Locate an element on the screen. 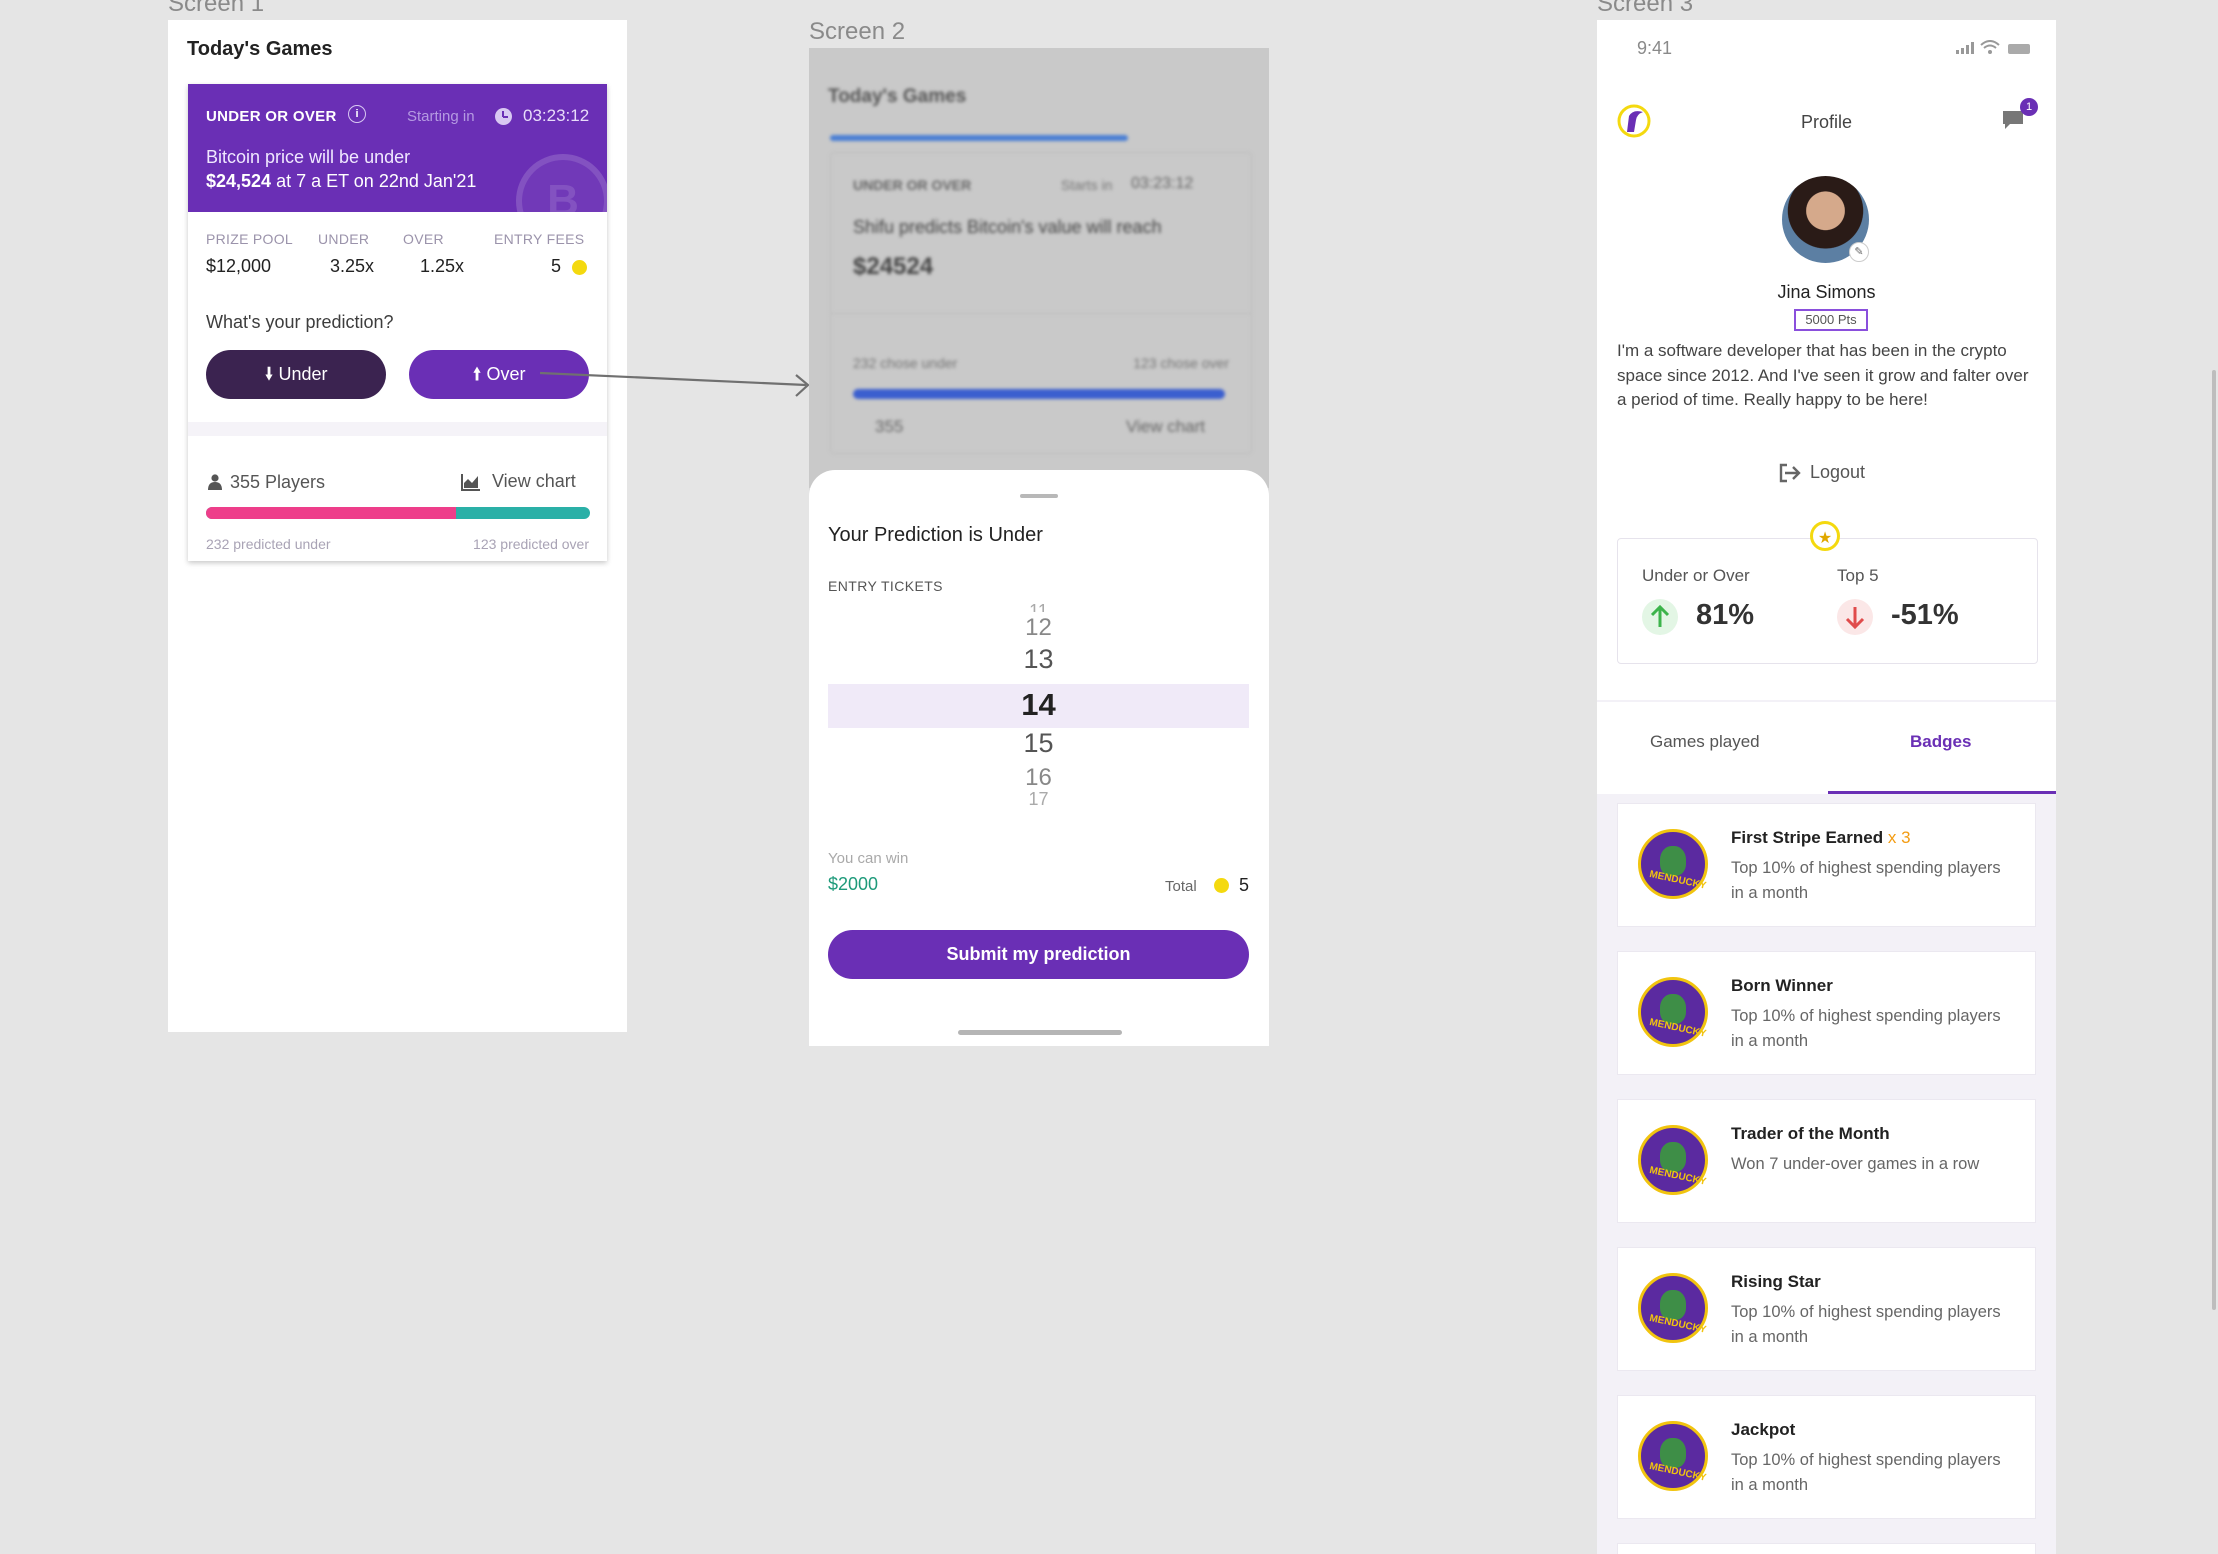 This screenshot has width=2218, height=1554. bg-tag: UNDER OR OVER is located at coordinates (912, 185).